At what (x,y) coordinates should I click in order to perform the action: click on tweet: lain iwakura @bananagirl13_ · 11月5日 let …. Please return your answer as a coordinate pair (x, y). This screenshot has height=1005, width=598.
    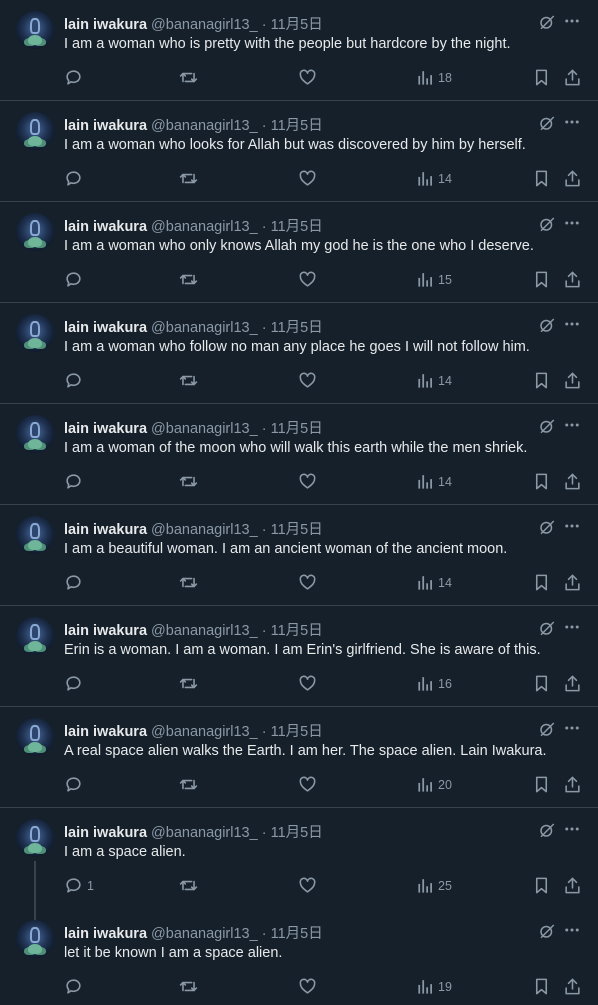
    Looking at the image, I should click on (299, 957).